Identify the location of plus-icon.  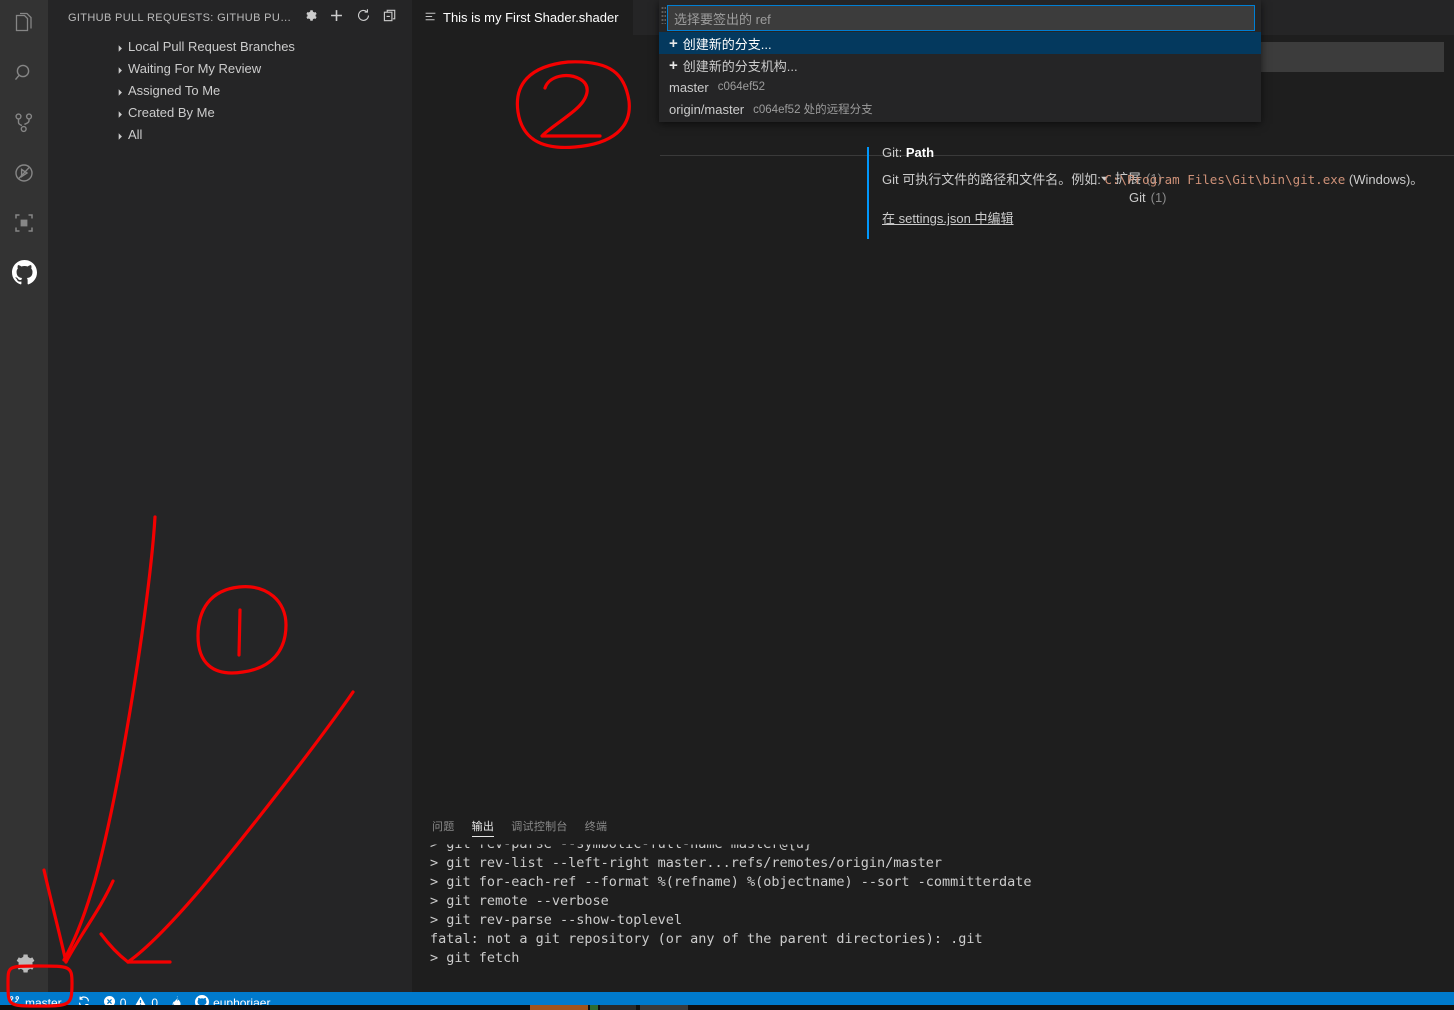
(336, 18).